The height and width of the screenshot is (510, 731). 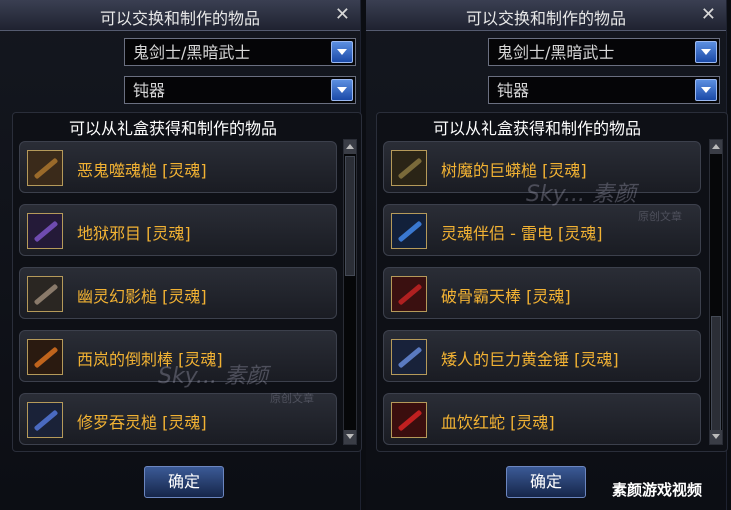 I want to click on left-weapon-dropdown-arrow-icon, so click(x=342, y=90).